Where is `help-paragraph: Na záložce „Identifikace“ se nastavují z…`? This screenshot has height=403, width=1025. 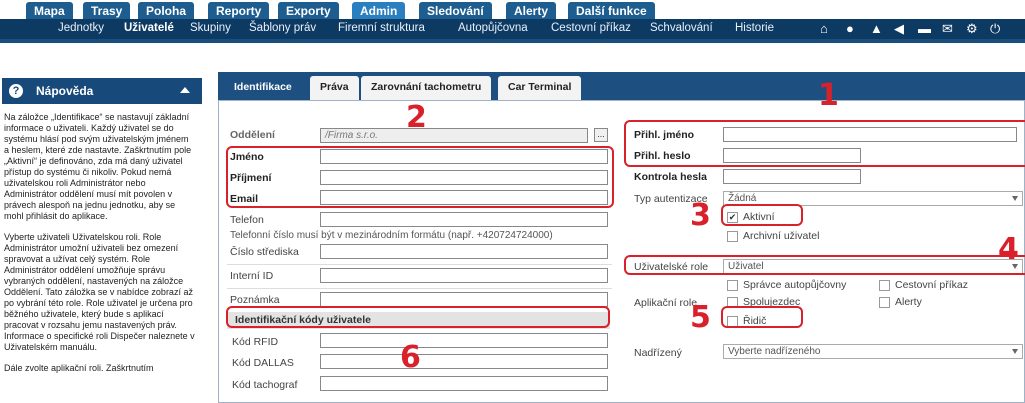
help-paragraph: Na záložce „Identifikace“ se nastavují z… is located at coordinates (98, 166).